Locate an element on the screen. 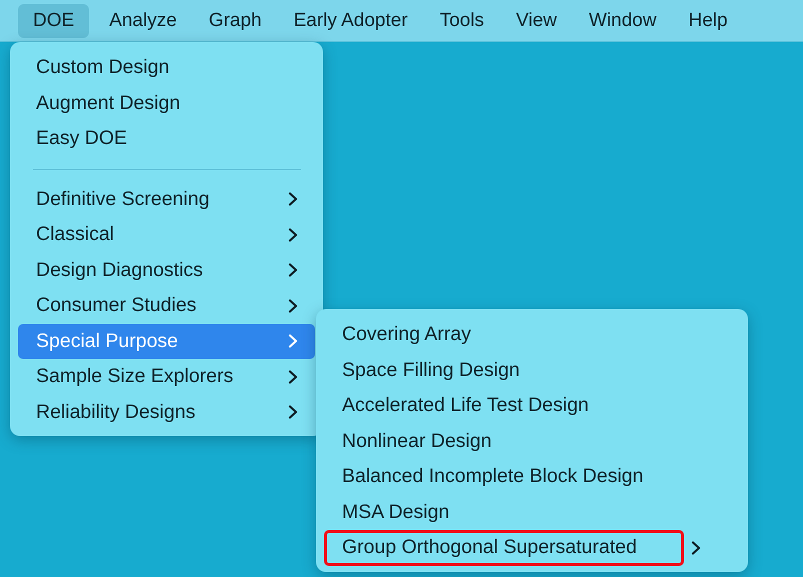 This screenshot has height=577, width=803. menu-item: Balanced Incomplete Block Design is located at coordinates (532, 476).